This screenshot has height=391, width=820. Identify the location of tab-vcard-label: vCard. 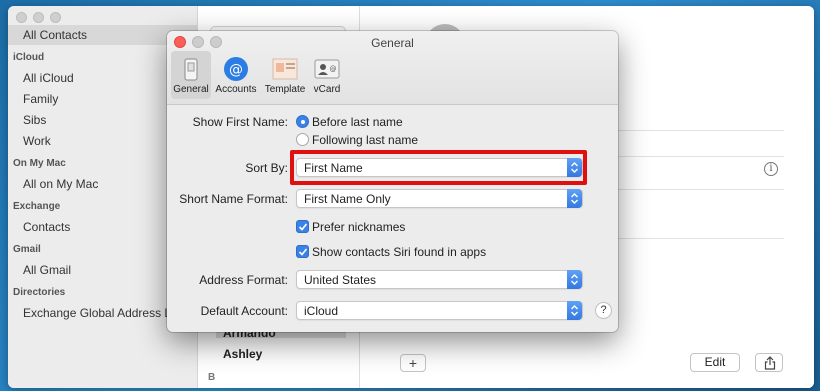
(327, 89).